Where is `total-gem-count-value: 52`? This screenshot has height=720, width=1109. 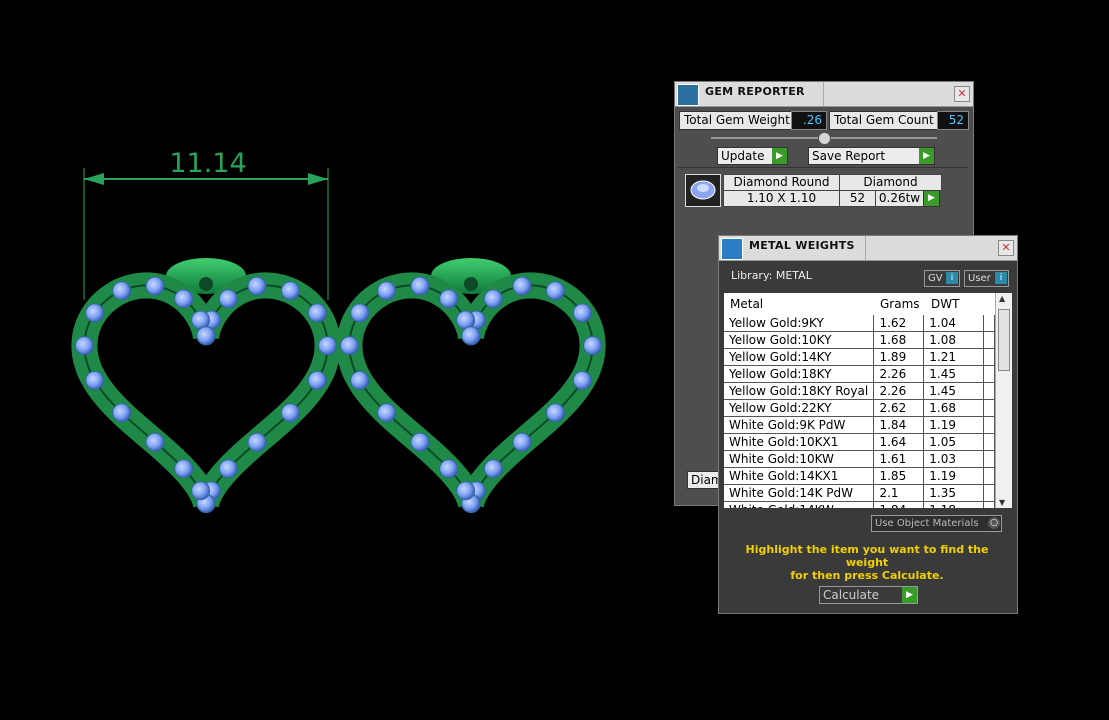
total-gem-count-value: 52 is located at coordinates (953, 120).